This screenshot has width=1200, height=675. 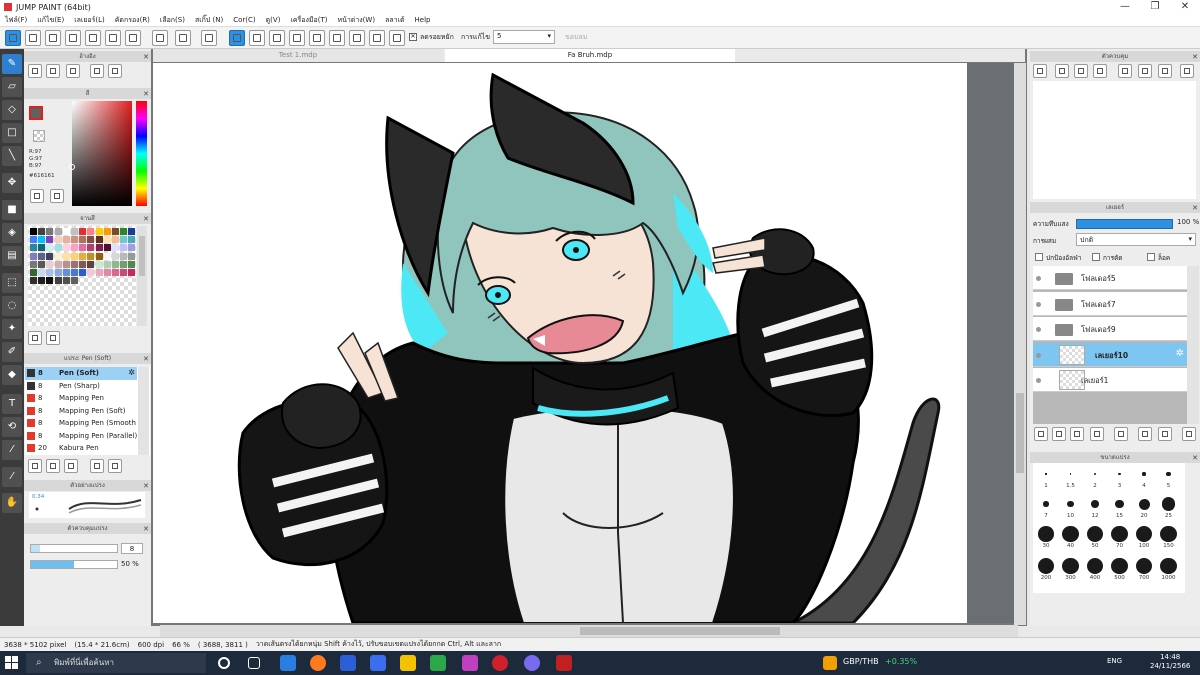 I want to click on menu-filter: คัดกรอง(R), so click(x=132, y=20).